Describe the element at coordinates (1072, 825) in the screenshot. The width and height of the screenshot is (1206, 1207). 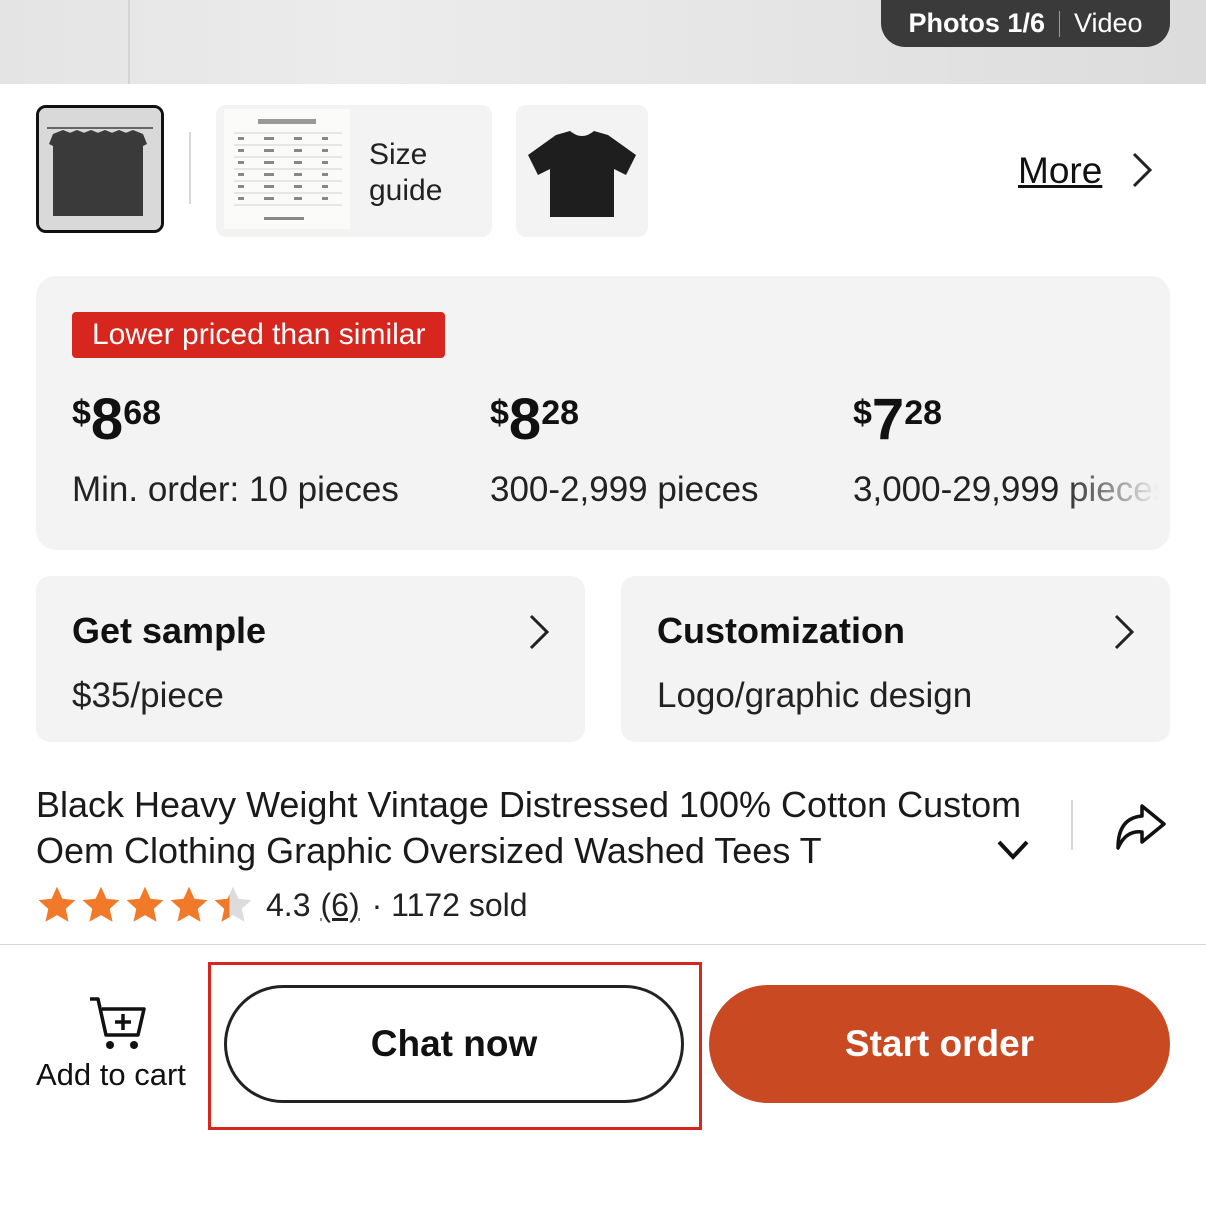
I see `share-divider` at that location.